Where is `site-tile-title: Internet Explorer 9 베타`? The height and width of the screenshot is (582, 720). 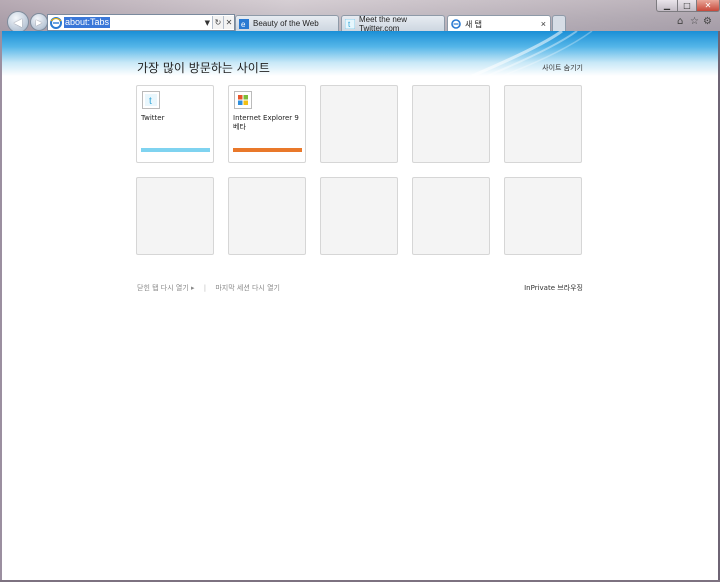
site-tile-title: Internet Explorer 9 베타 is located at coordinates (266, 122).